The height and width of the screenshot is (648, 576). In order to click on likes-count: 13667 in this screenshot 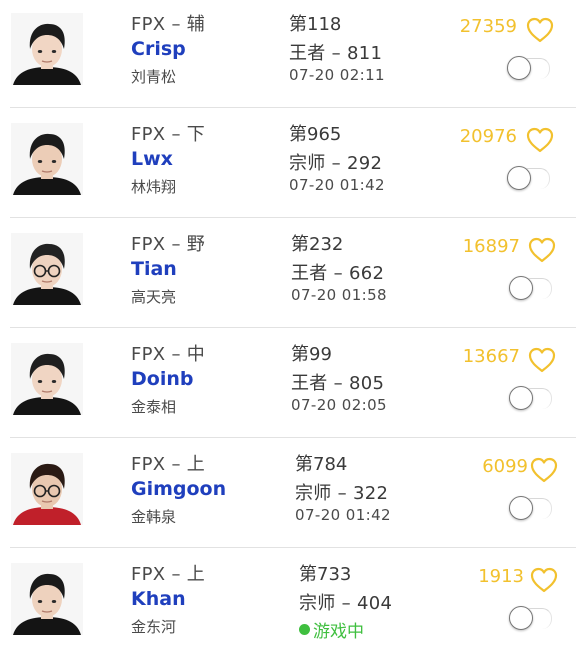, I will do `click(491, 356)`.